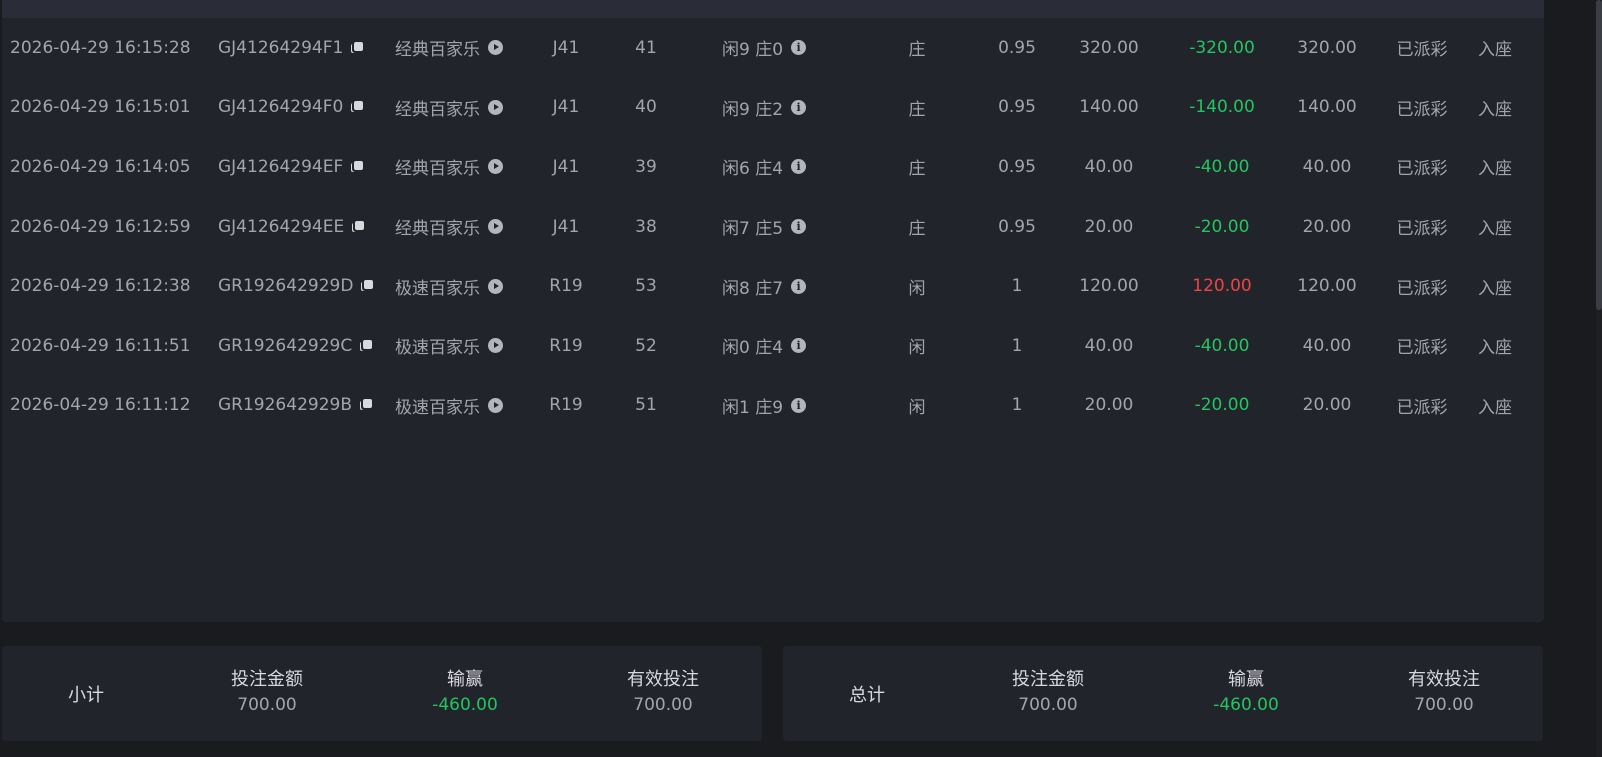  Describe the element at coordinates (1246, 679) in the screenshot. I see `total-win-label: 输赢` at that location.